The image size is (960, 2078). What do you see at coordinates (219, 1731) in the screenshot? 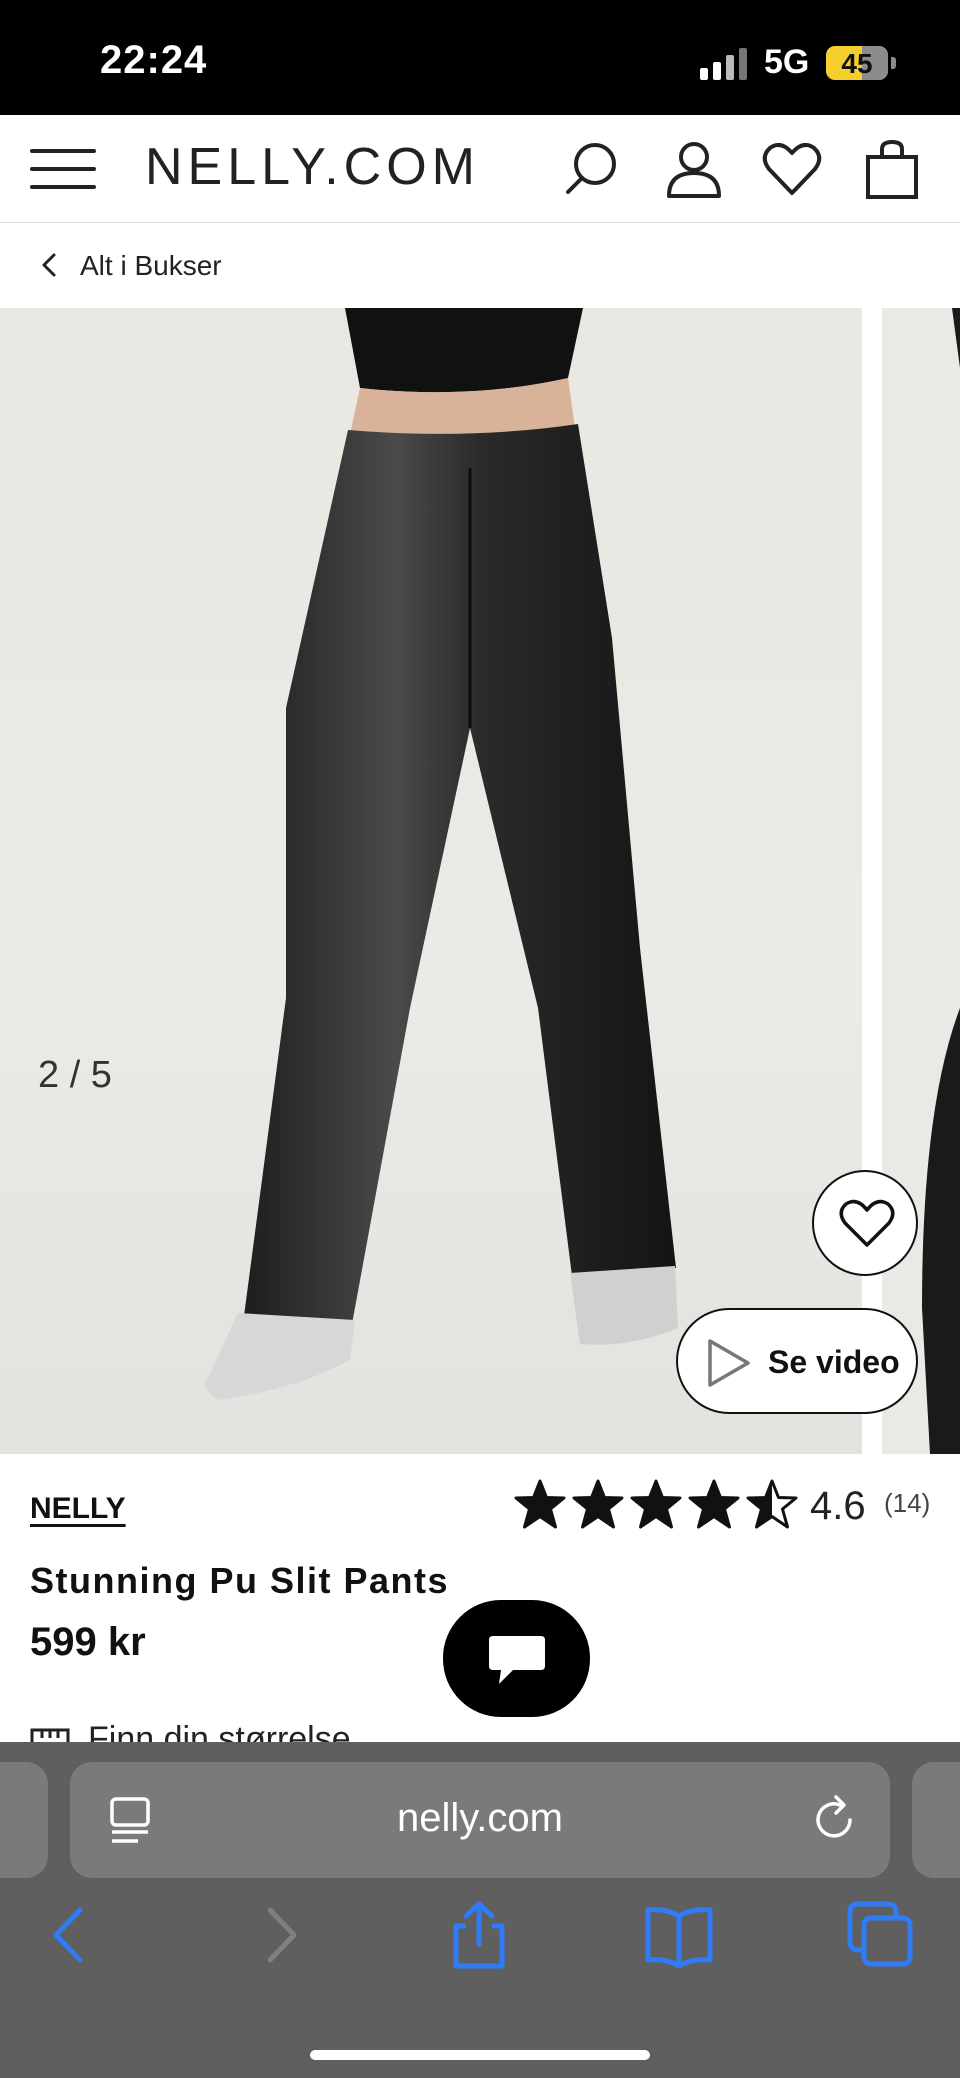
I see `size-guide-label: Finn din størrelse` at bounding box center [219, 1731].